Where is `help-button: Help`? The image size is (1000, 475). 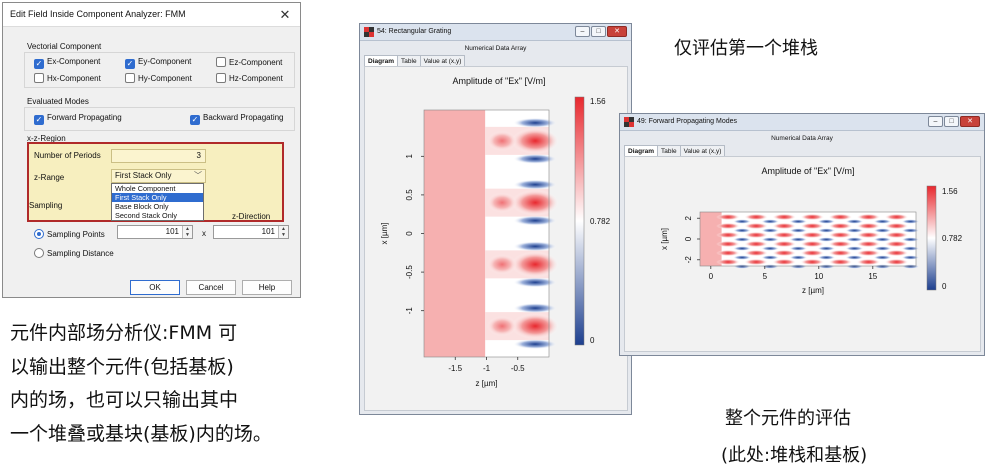
help-button: Help is located at coordinates (267, 287).